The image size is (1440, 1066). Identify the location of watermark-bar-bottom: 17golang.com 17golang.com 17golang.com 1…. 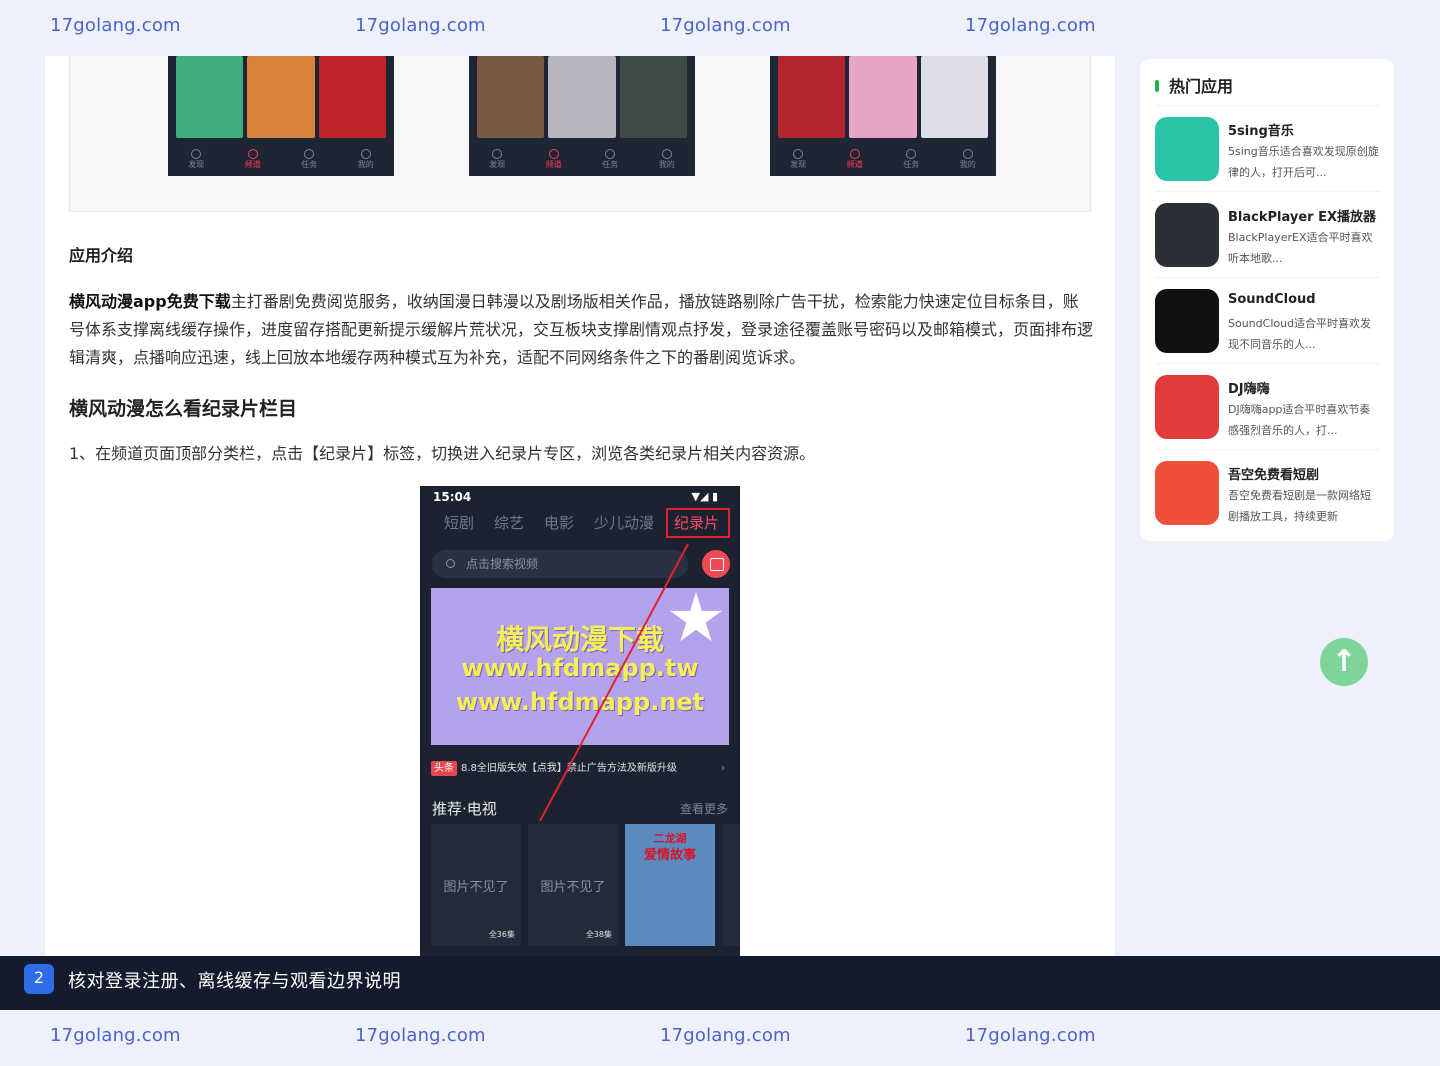
(720, 1038).